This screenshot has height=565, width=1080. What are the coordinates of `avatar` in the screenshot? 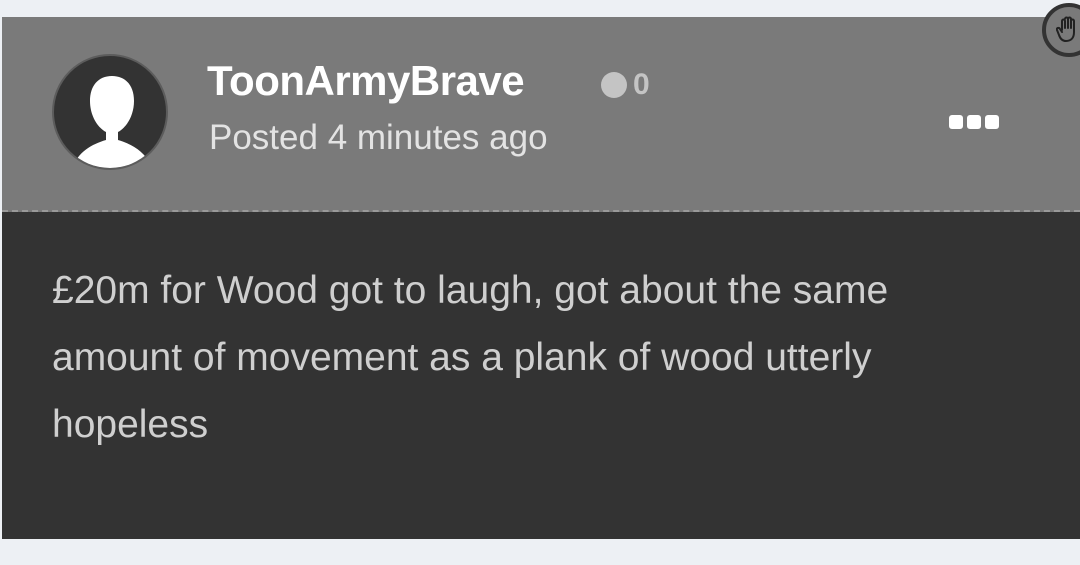 It's located at (110, 112).